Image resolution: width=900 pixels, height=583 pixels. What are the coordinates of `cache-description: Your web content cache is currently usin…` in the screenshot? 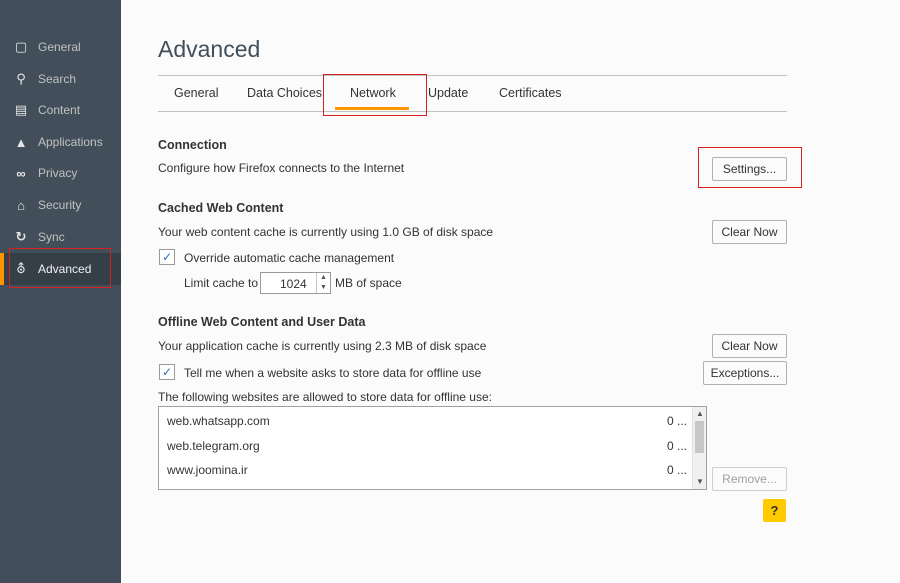 It's located at (326, 232).